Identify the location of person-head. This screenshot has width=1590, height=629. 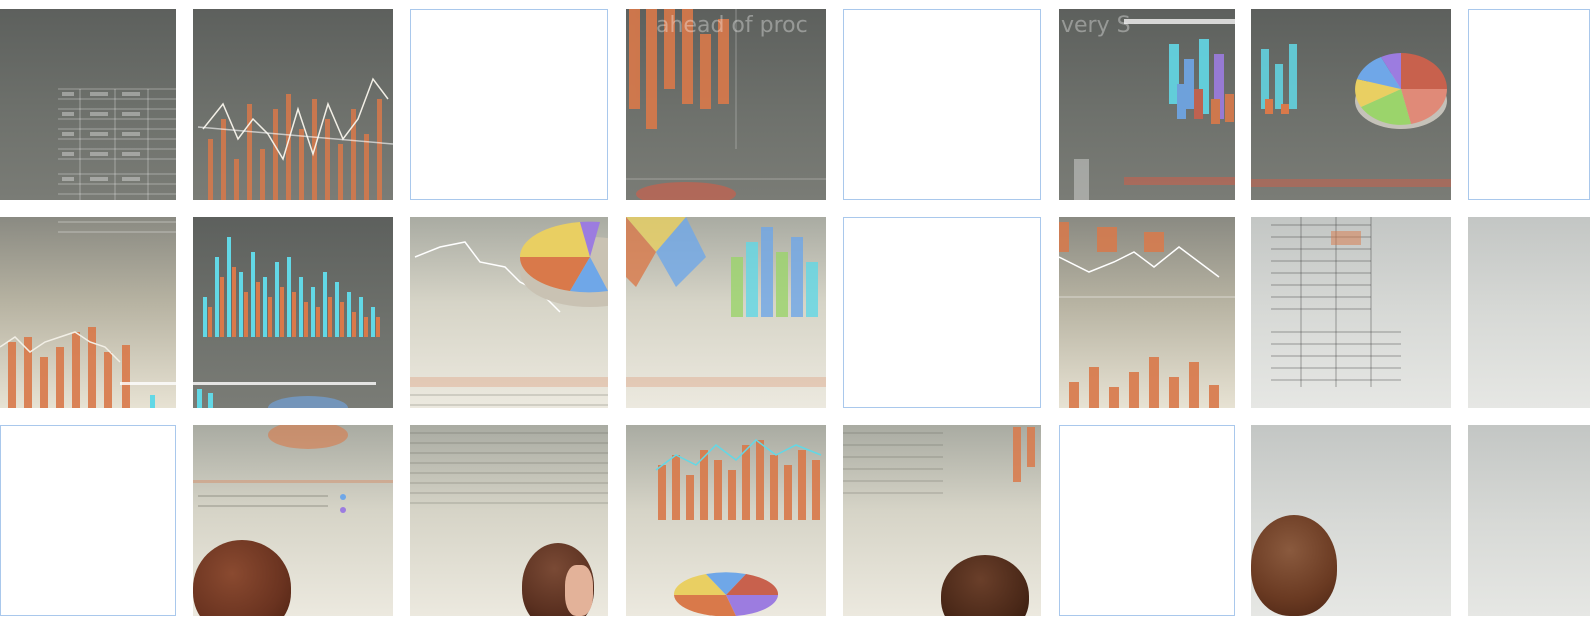
(1294, 565).